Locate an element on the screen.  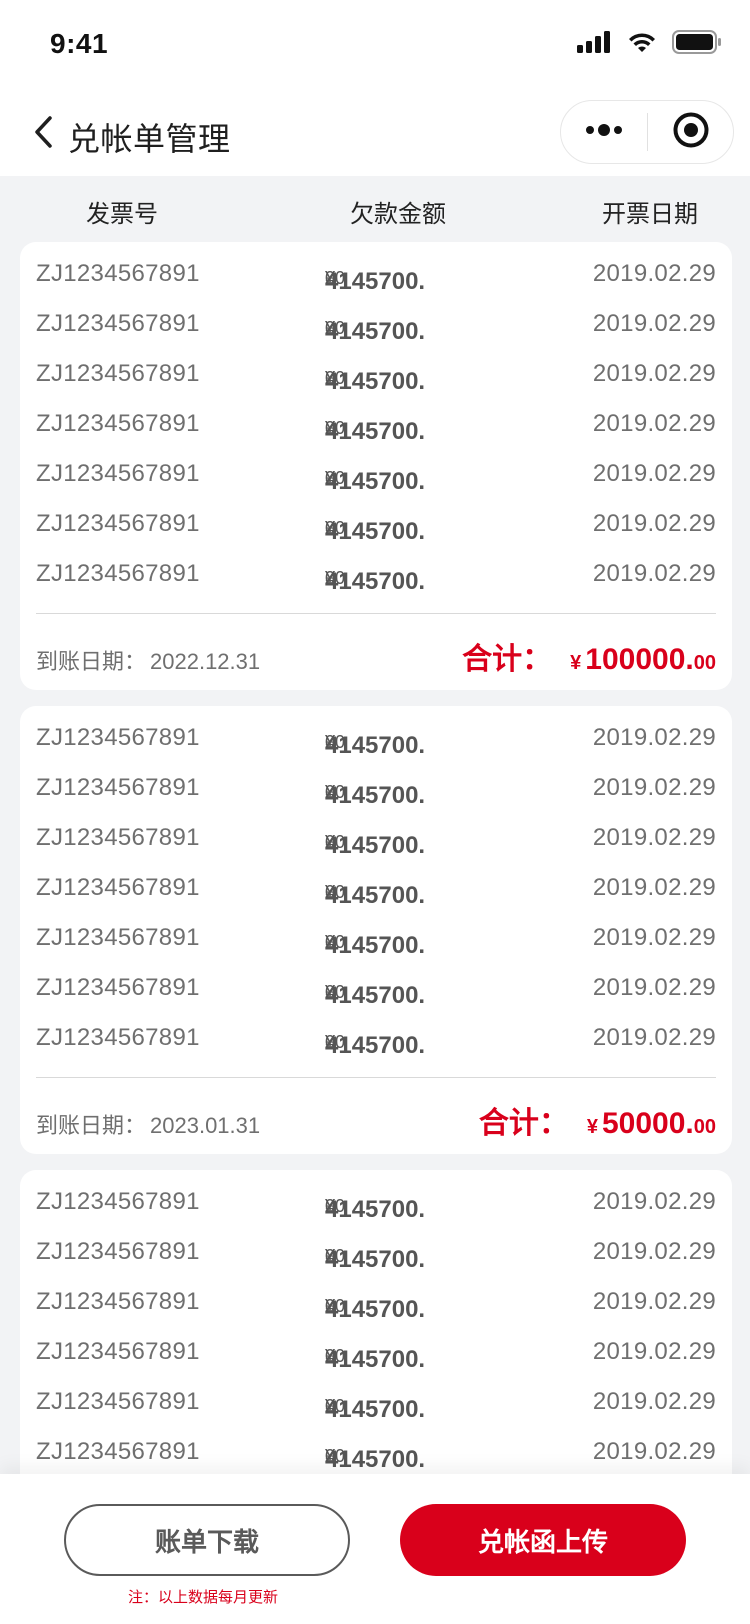
mini-program-capsule is located at coordinates (647, 132).